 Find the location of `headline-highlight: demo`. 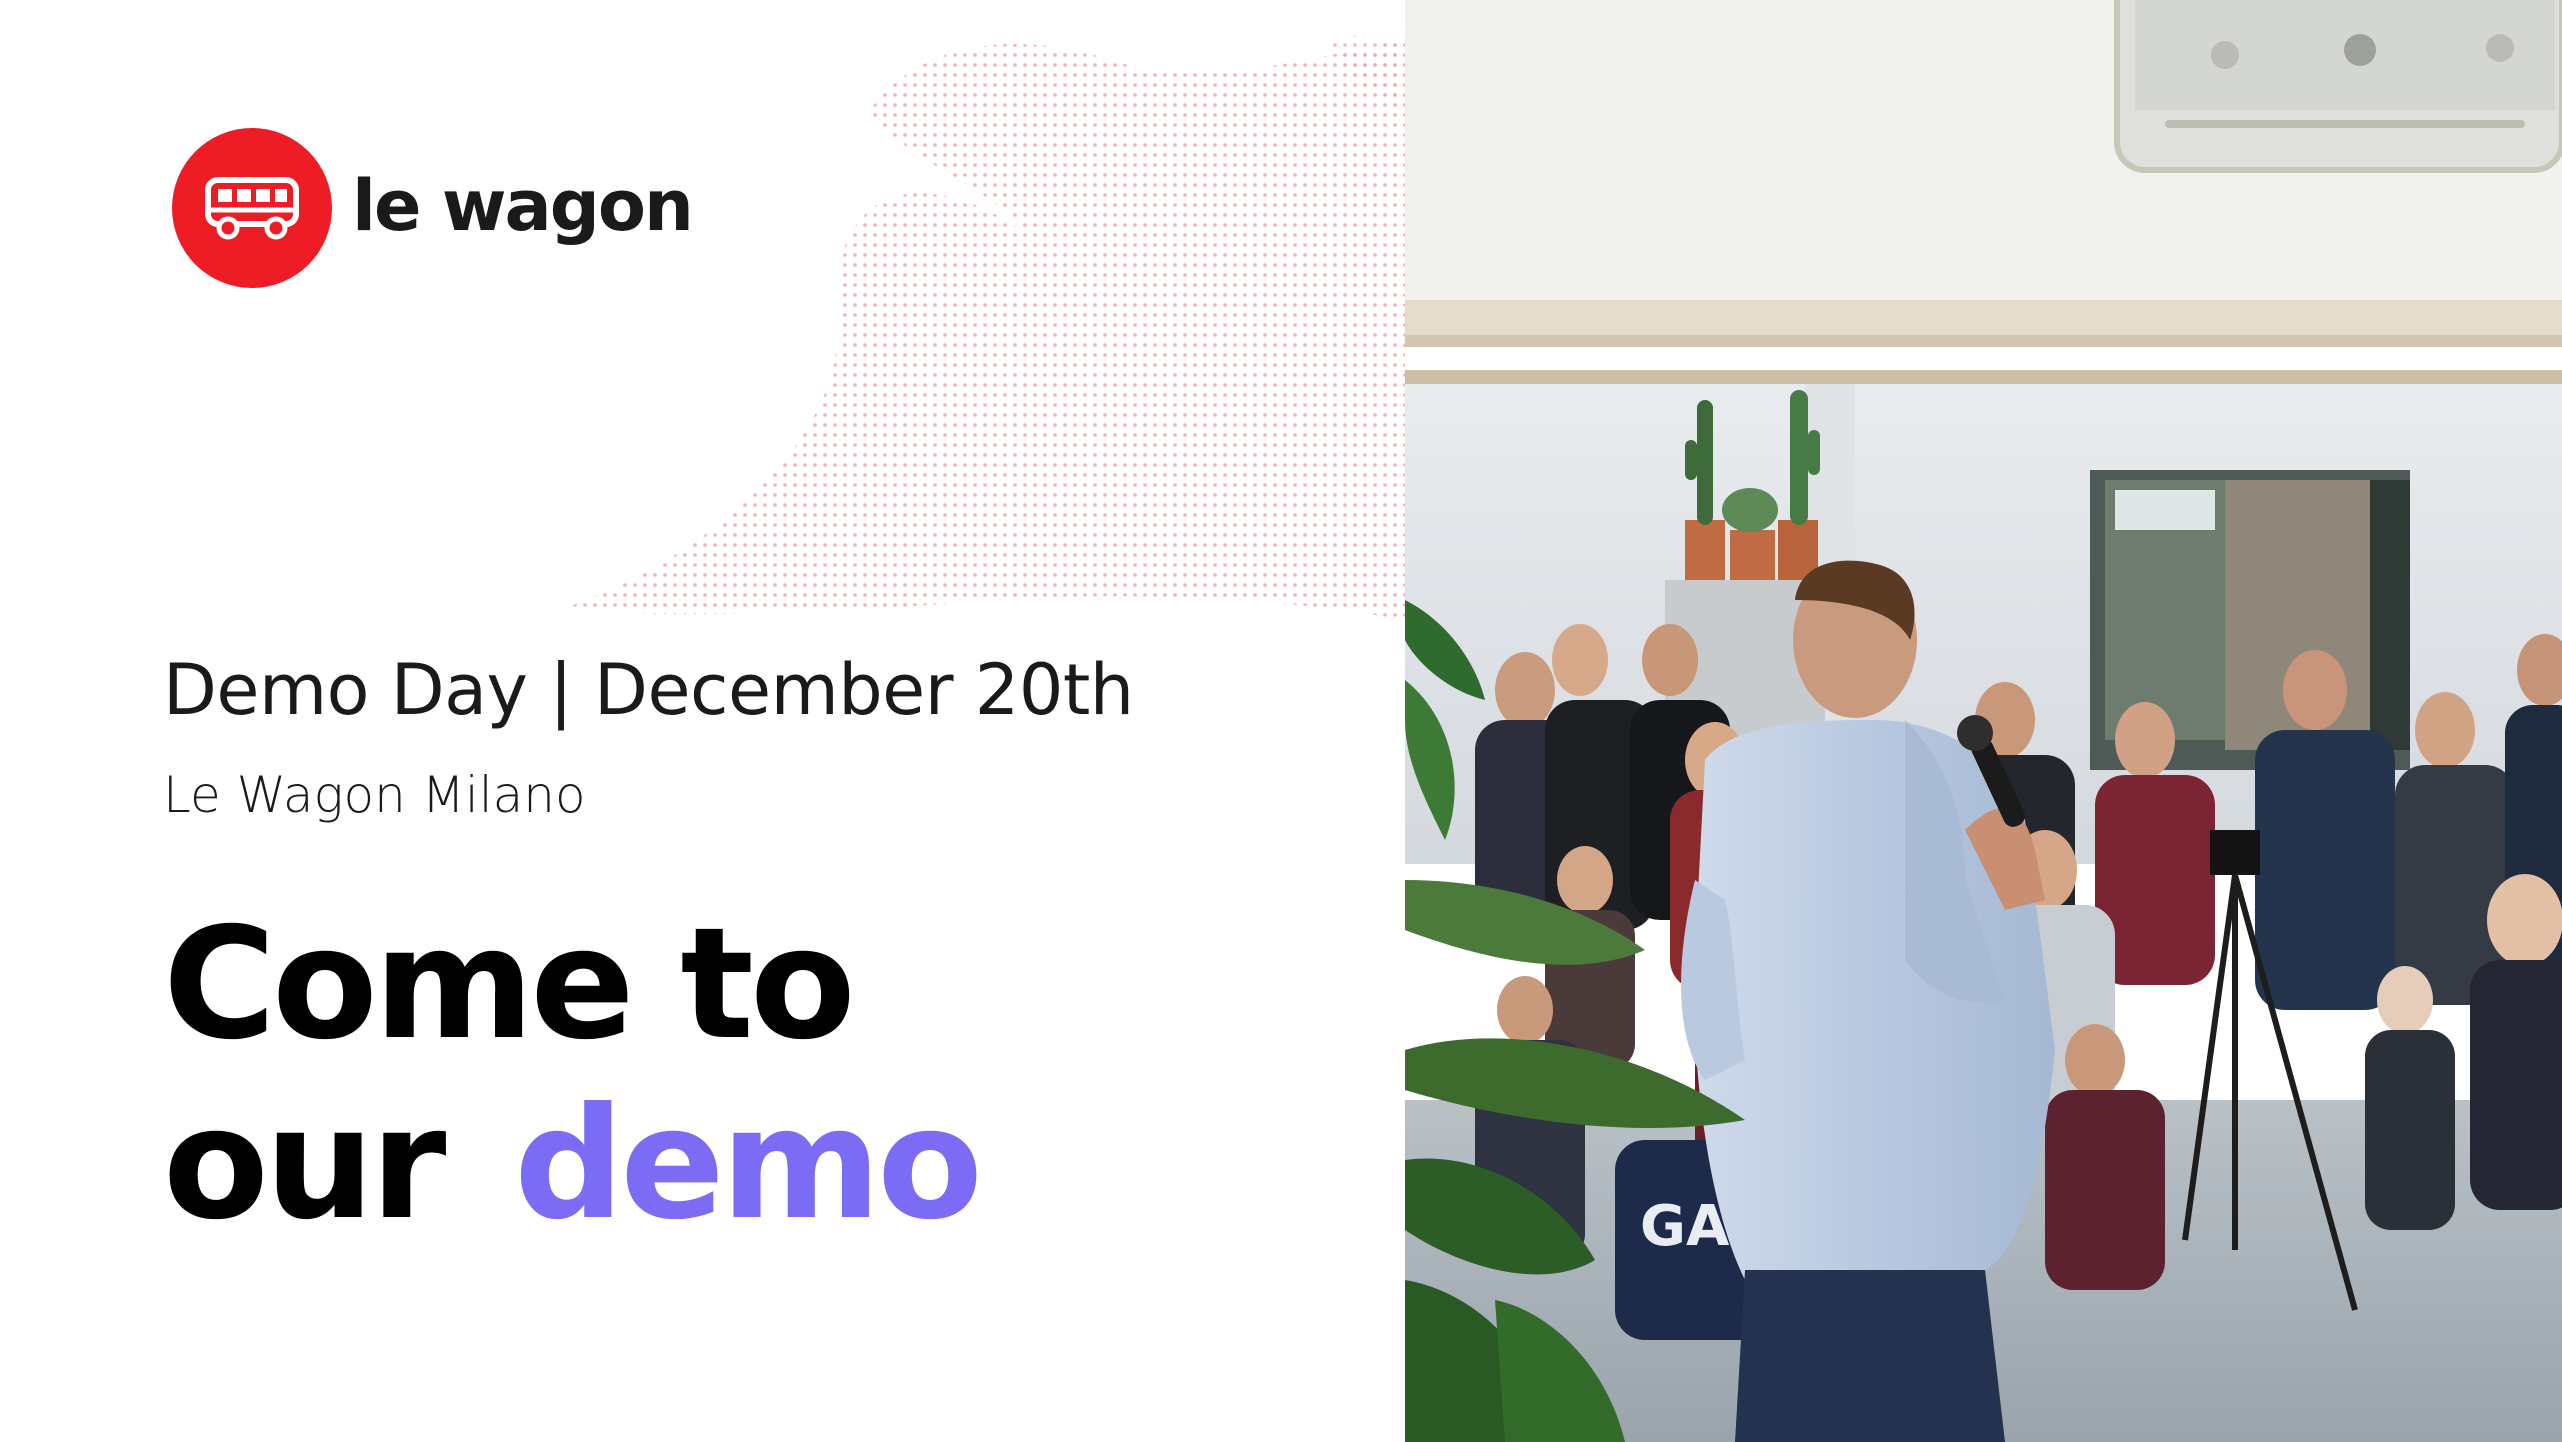

headline-highlight: demo is located at coordinates (739, 1146).